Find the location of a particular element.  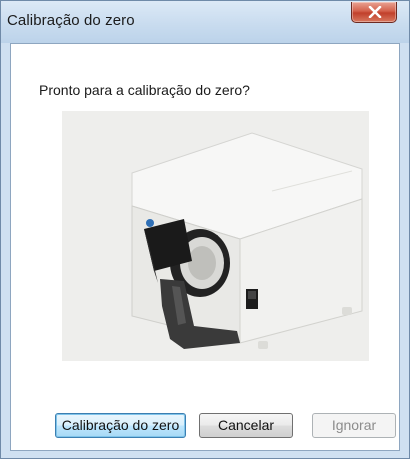

cancel-button: Cancelar is located at coordinates (246, 425).